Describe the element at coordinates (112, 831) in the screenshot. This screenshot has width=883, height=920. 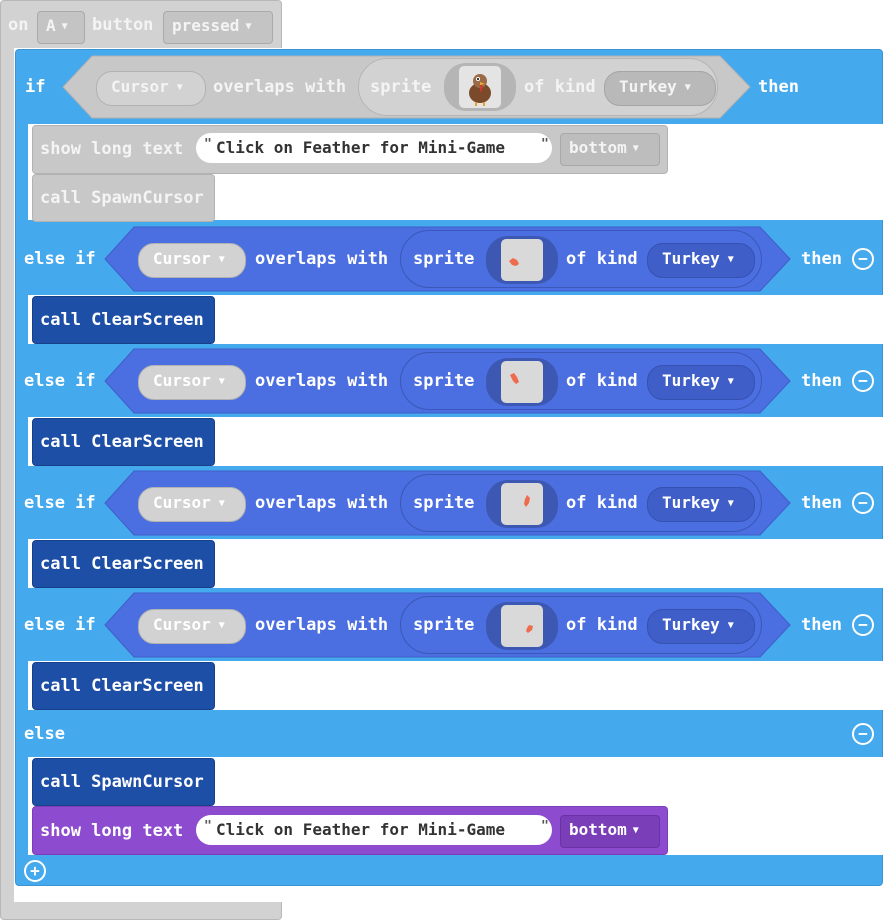
I see `show-long-text-label: show long text` at that location.